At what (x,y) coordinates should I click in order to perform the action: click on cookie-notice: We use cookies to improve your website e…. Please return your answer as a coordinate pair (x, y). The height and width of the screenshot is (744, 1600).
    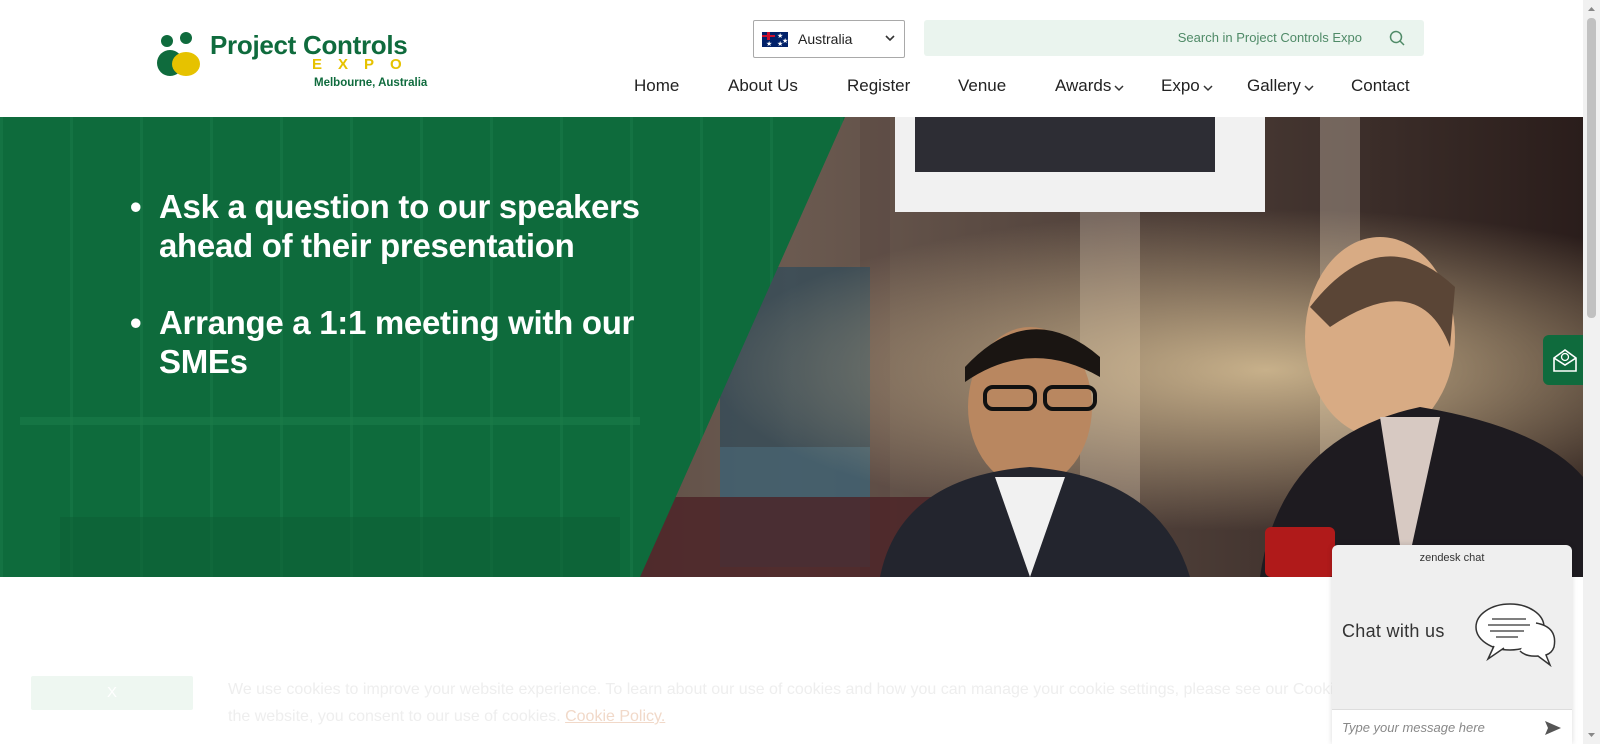
    Looking at the image, I should click on (783, 703).